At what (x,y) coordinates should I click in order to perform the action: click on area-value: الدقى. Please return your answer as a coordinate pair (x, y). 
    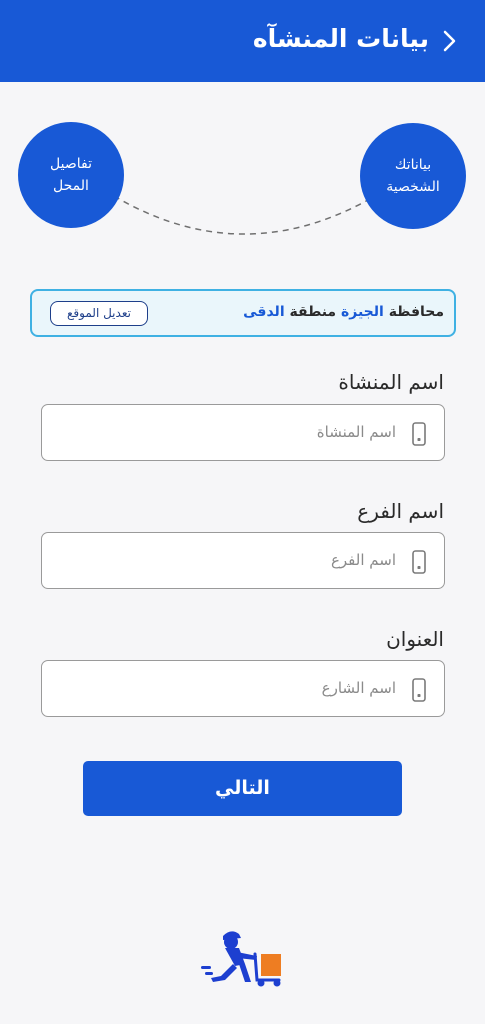
    Looking at the image, I should click on (264, 312).